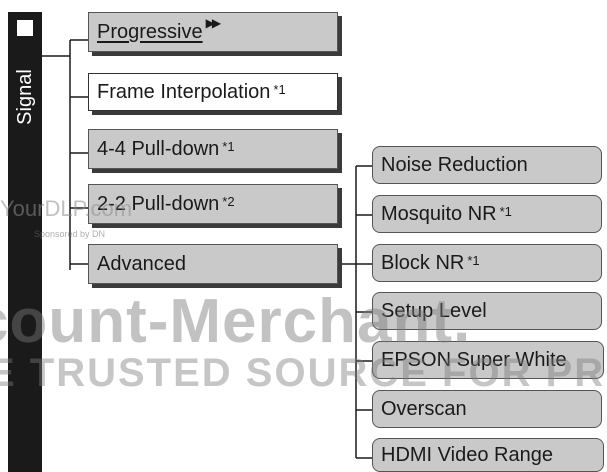  I want to click on menu-item-22-pulldown: 2-2 Pull-down *2, so click(213, 204).